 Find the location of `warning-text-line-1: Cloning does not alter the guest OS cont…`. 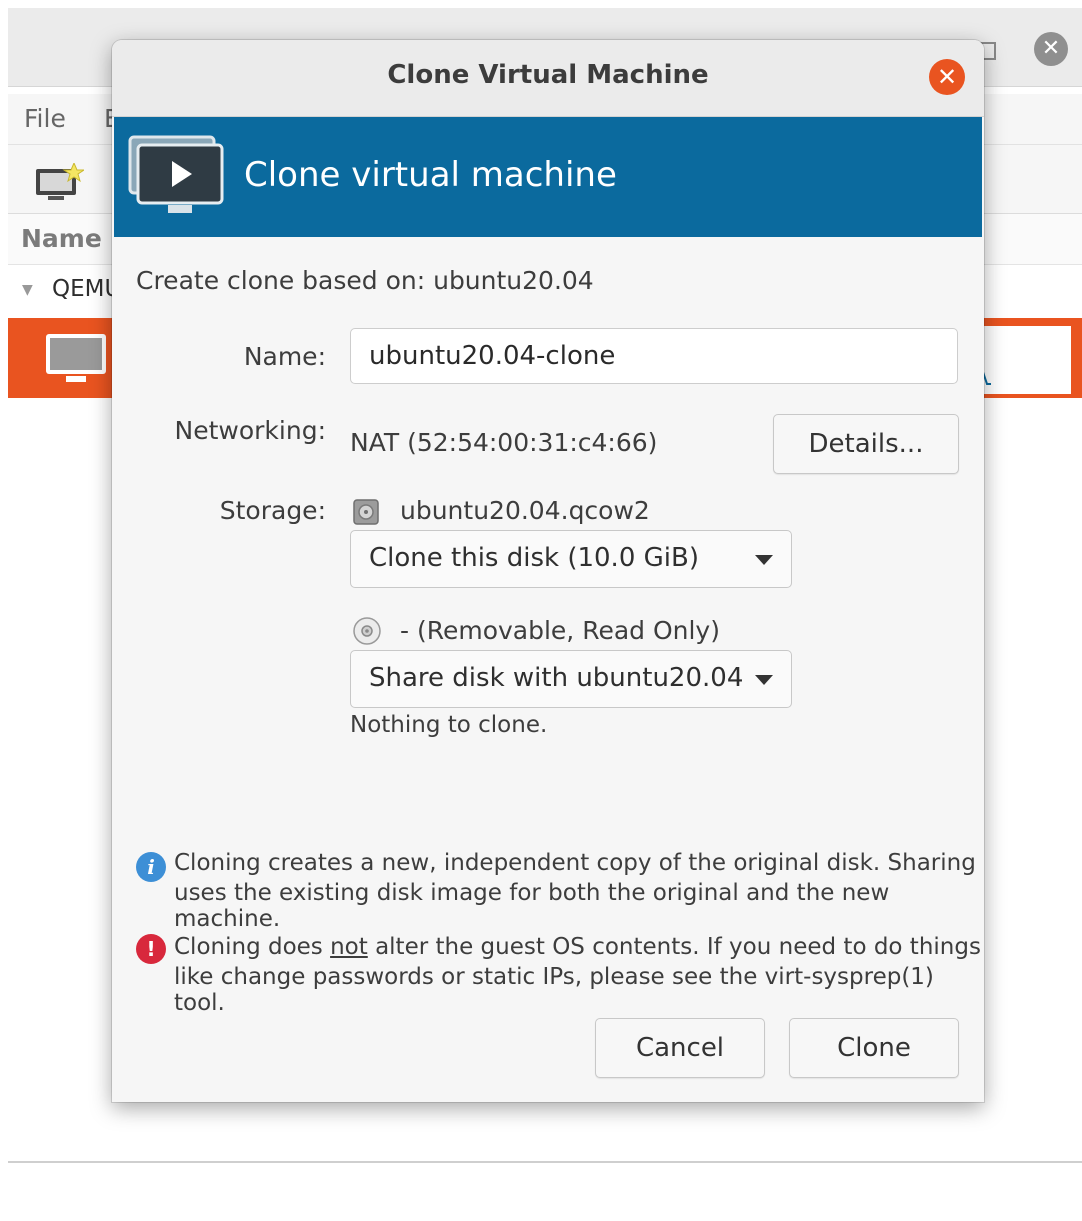

warning-text-line-1: Cloning does not alter the guest OS cont… is located at coordinates (577, 947).